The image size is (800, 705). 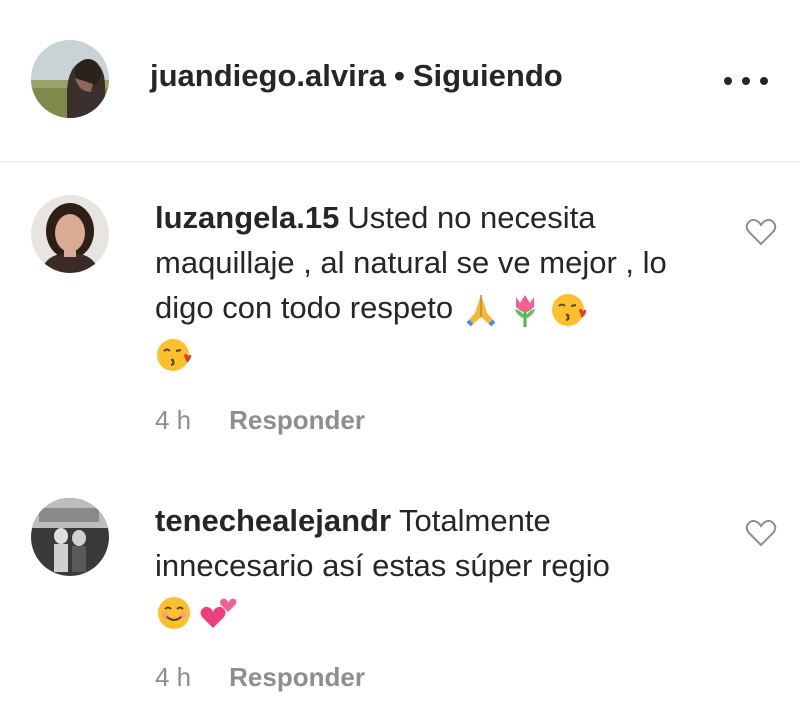 I want to click on post-author-avatar, so click(x=70, y=79).